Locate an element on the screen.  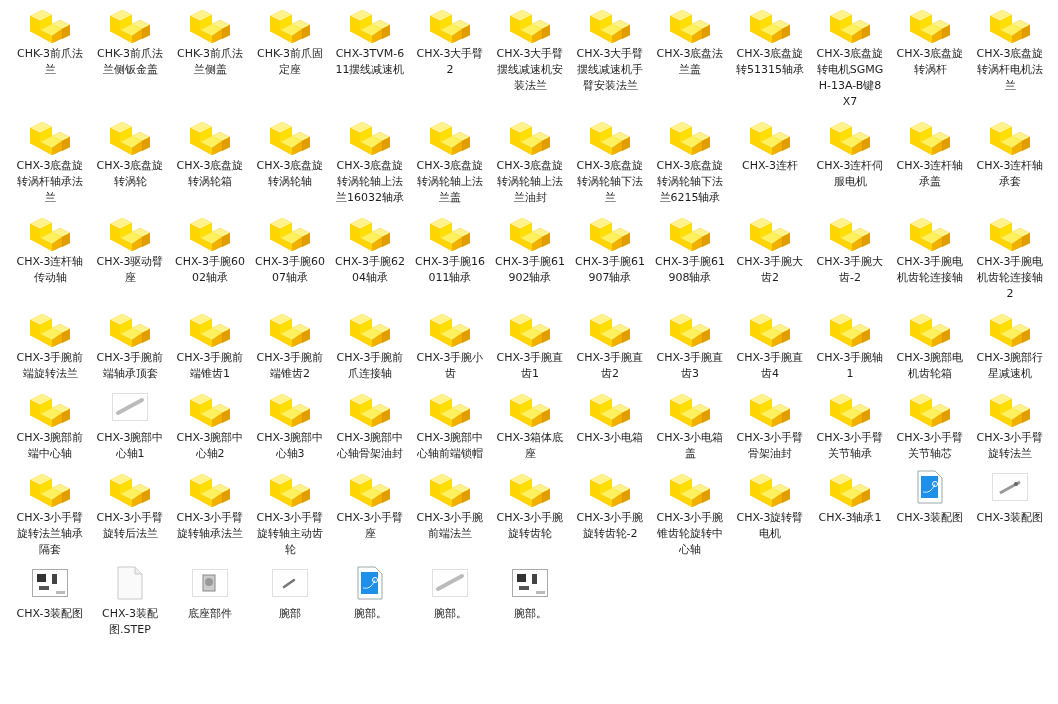
file-name: CHX-3小手腕旋转齿轮-2 is located at coordinates (610, 526).